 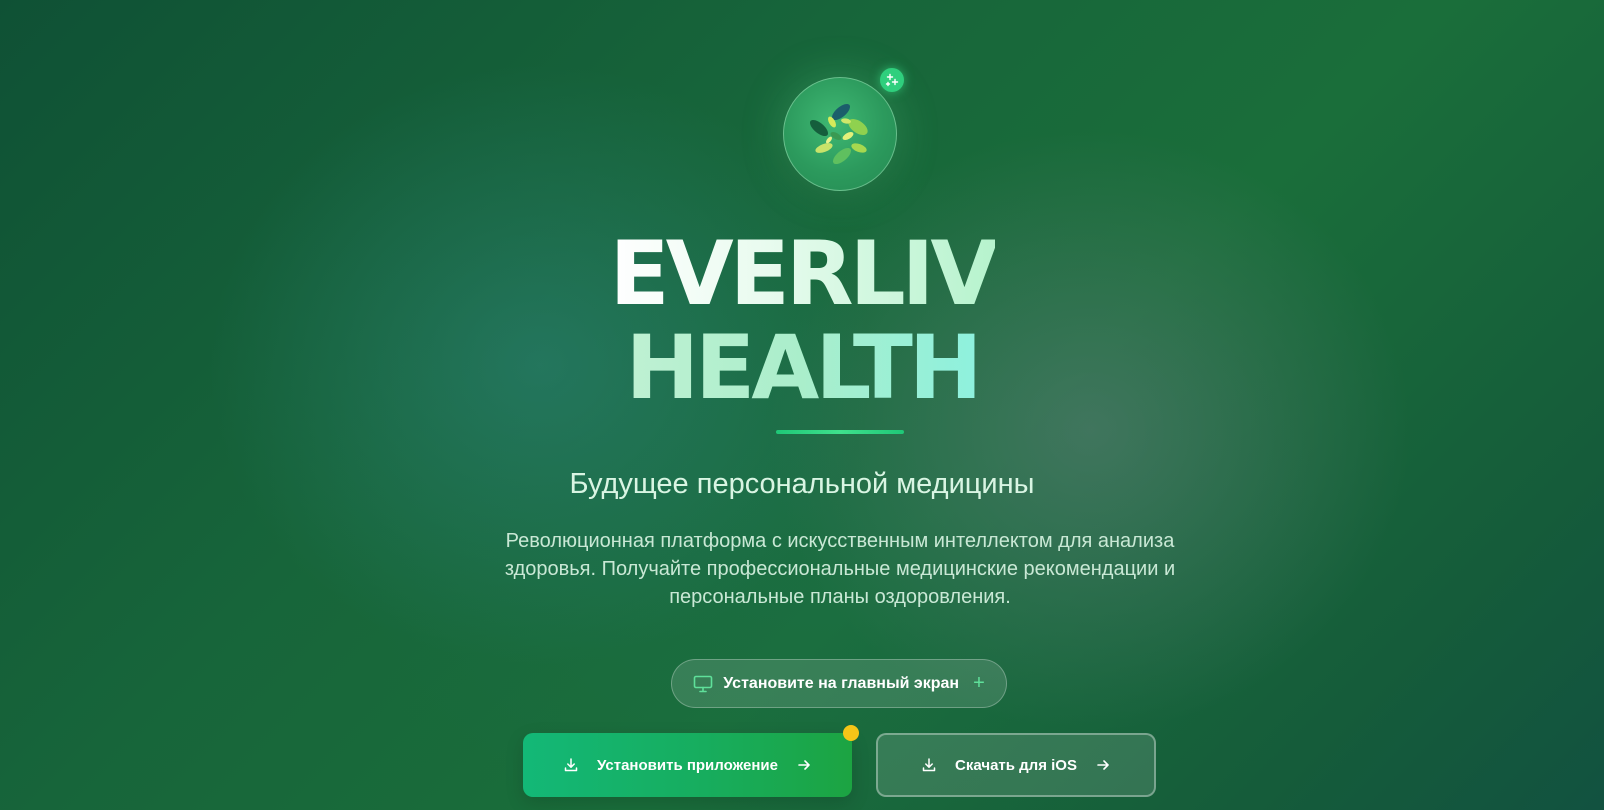 What do you see at coordinates (841, 683) in the screenshot?
I see `add-to-home-screen-label: Установите на главный экран` at bounding box center [841, 683].